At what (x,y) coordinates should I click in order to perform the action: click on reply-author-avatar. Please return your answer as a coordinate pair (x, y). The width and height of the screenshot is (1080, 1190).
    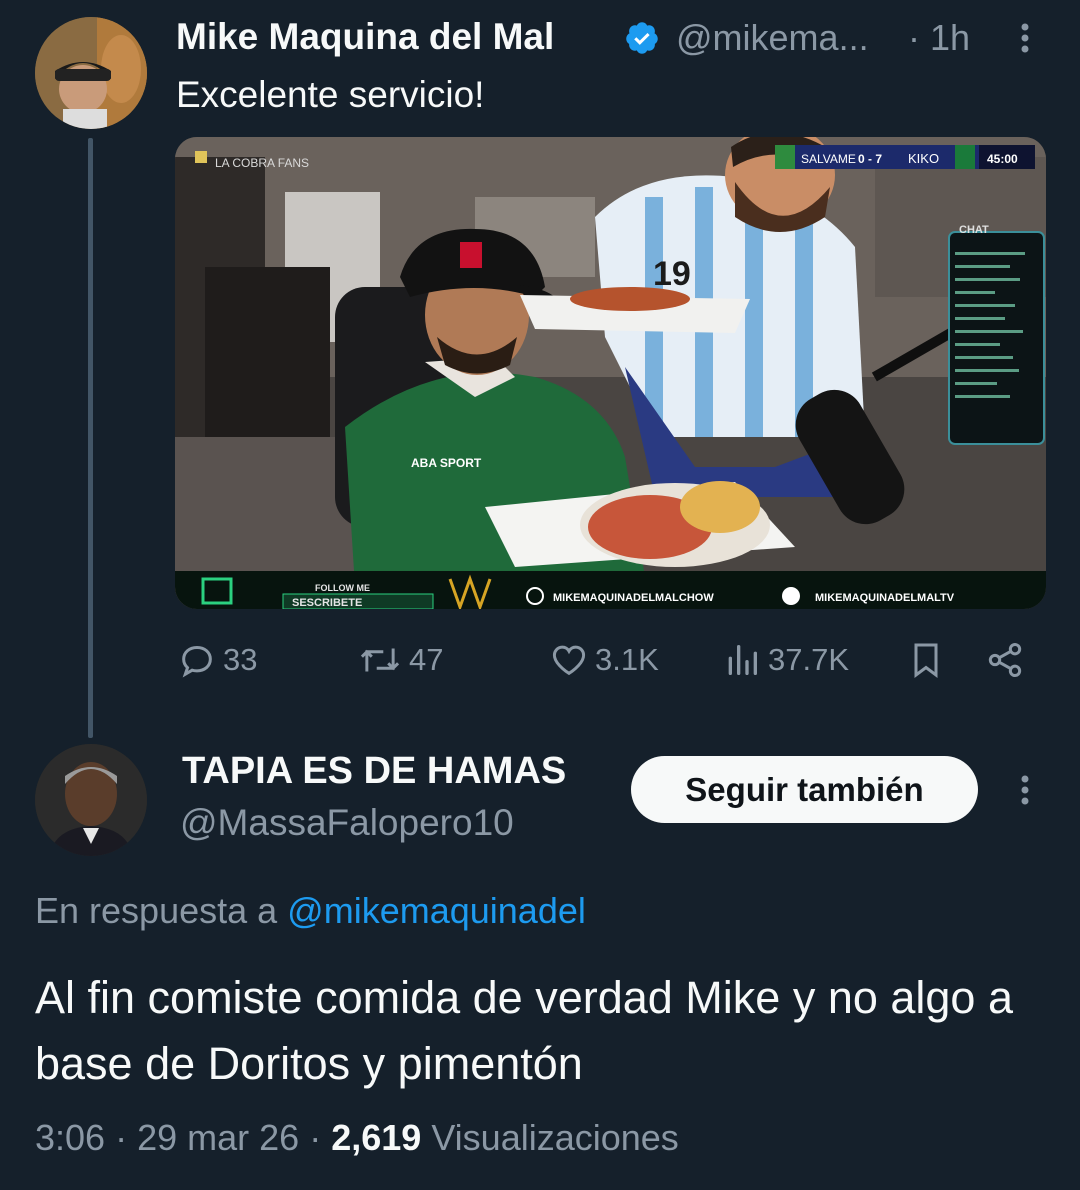
    Looking at the image, I should click on (91, 800).